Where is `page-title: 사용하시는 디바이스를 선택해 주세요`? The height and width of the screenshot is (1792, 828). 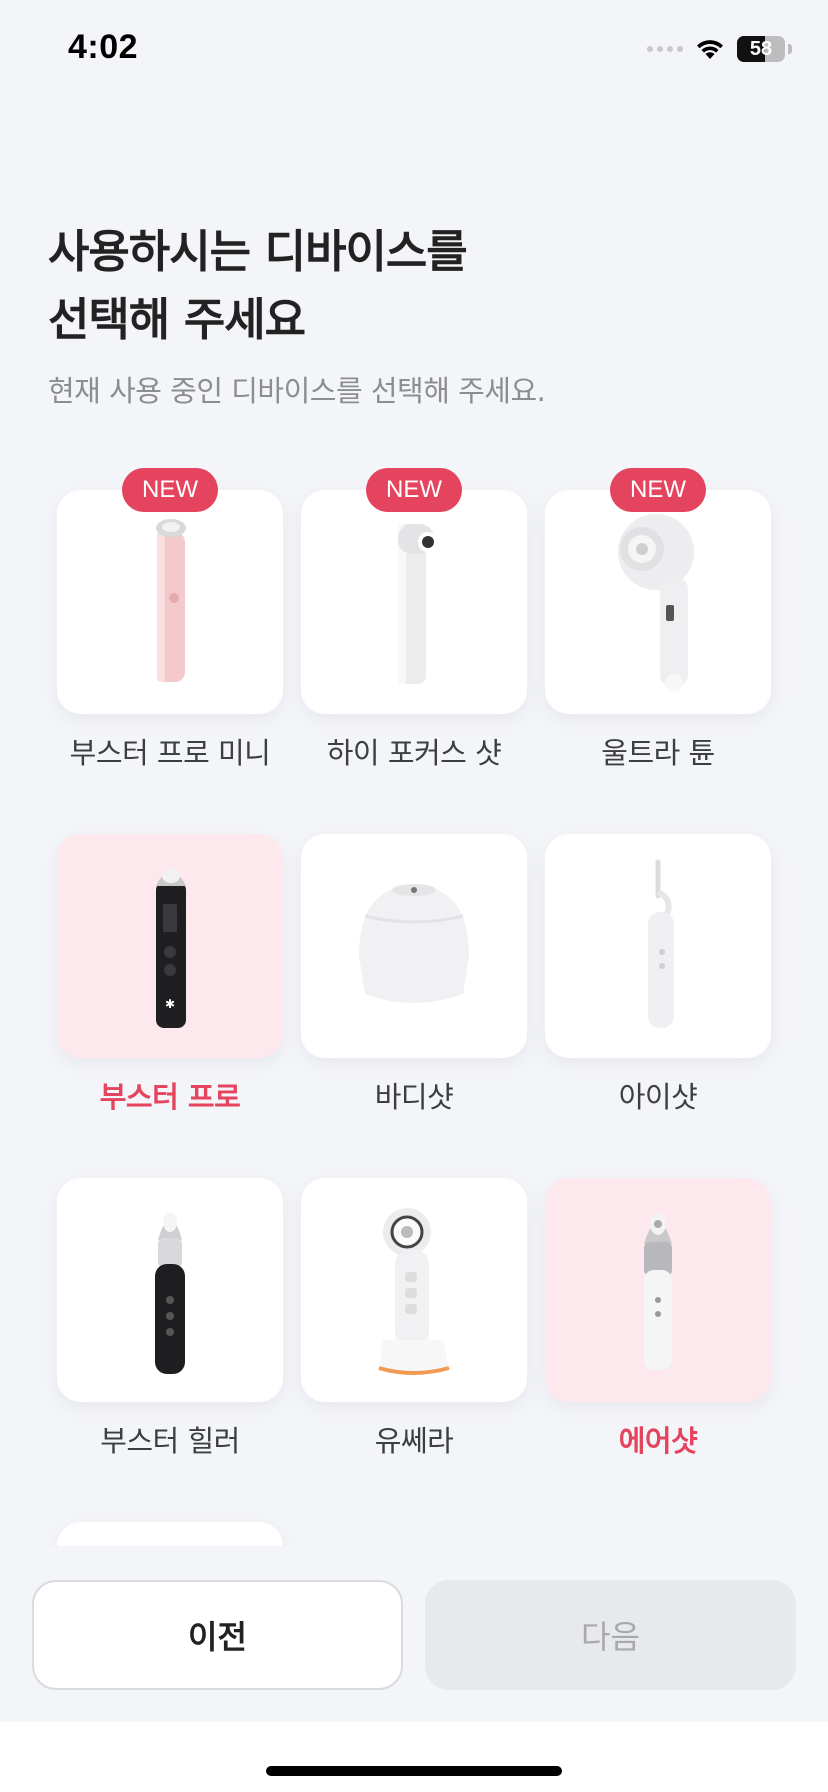 page-title: 사용하시는 디바이스를 선택해 주세요 is located at coordinates (398, 286).